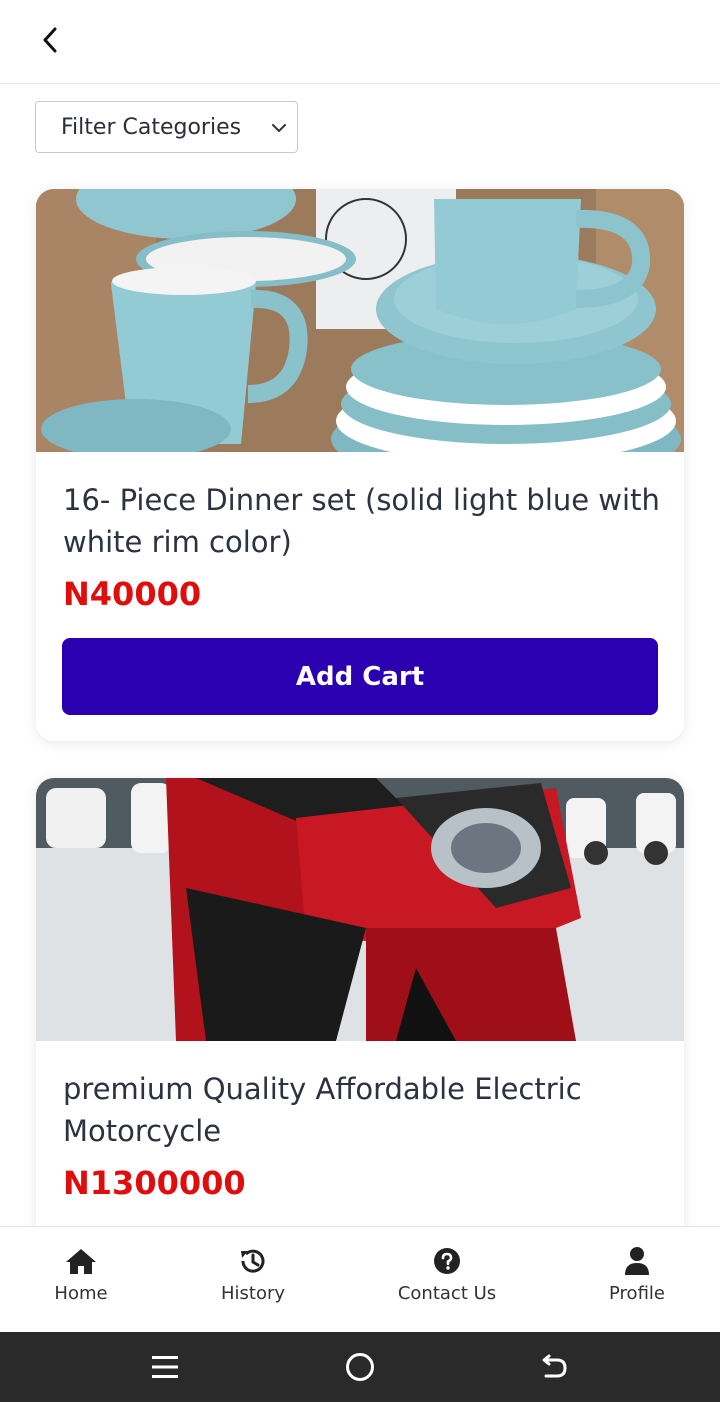 This screenshot has width=720, height=1402. Describe the element at coordinates (81, 1293) in the screenshot. I see `nav-home-label: Home` at that location.